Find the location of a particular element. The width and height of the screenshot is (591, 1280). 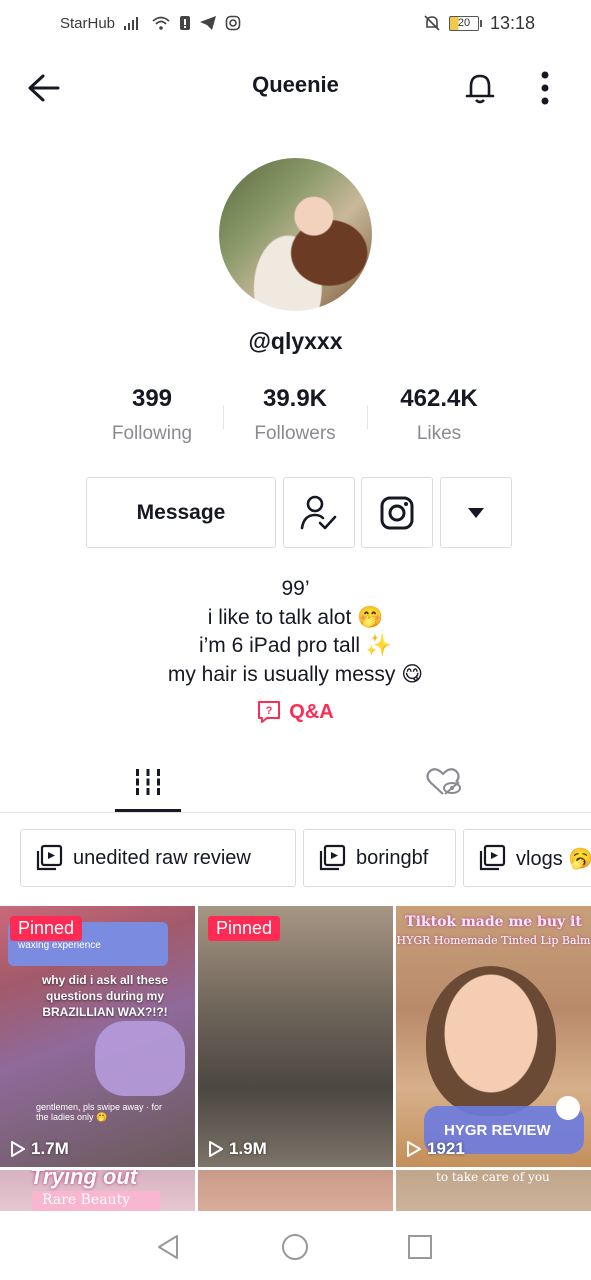

mute-bell-icon is located at coordinates (432, 23).